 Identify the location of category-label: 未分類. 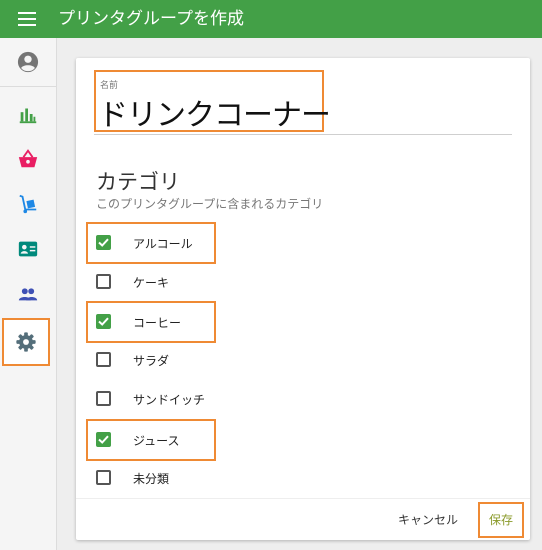
(151, 479).